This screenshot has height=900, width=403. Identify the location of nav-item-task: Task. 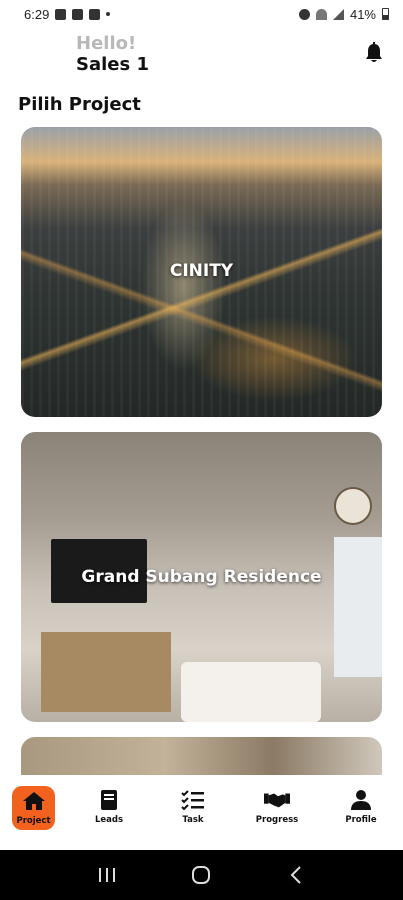
(193, 806).